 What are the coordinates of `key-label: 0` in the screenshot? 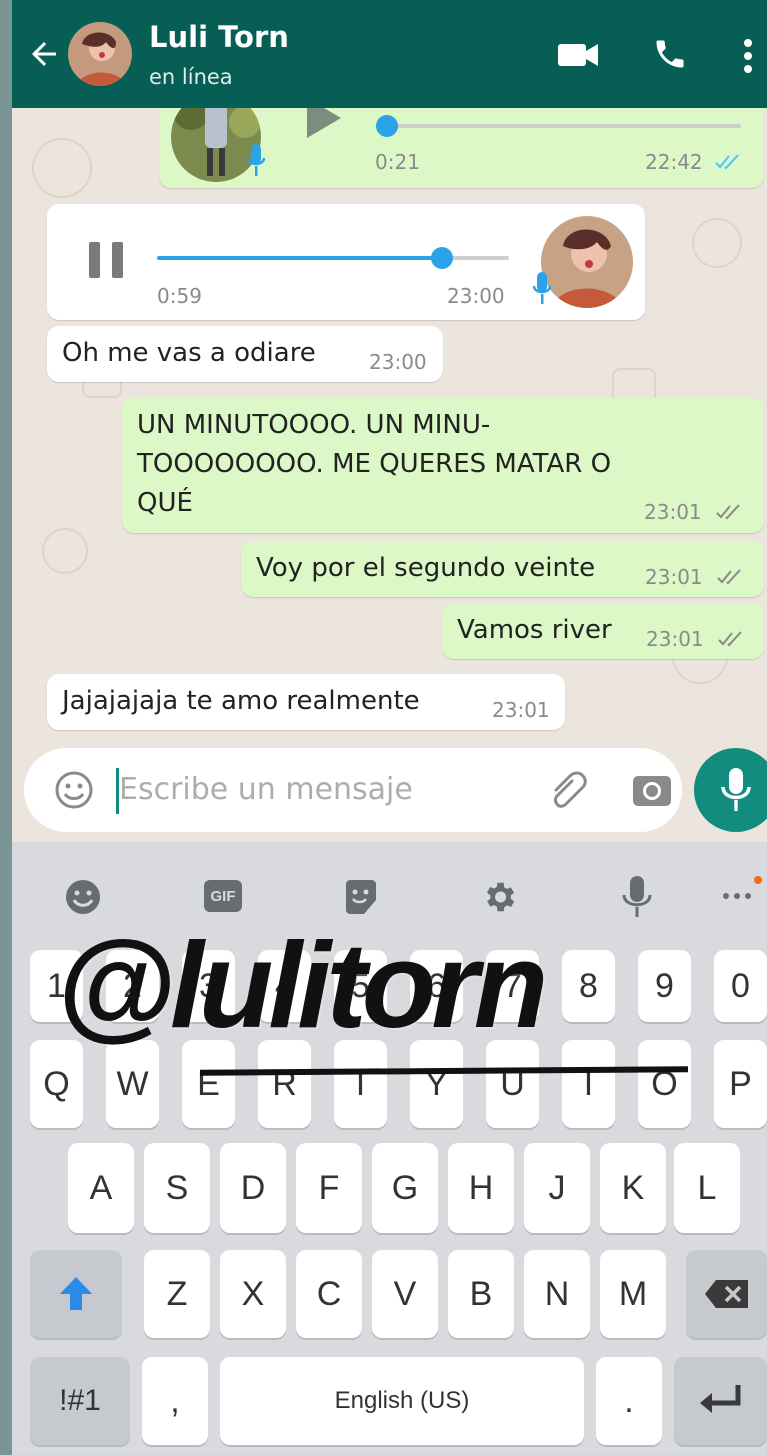 It's located at (740, 985).